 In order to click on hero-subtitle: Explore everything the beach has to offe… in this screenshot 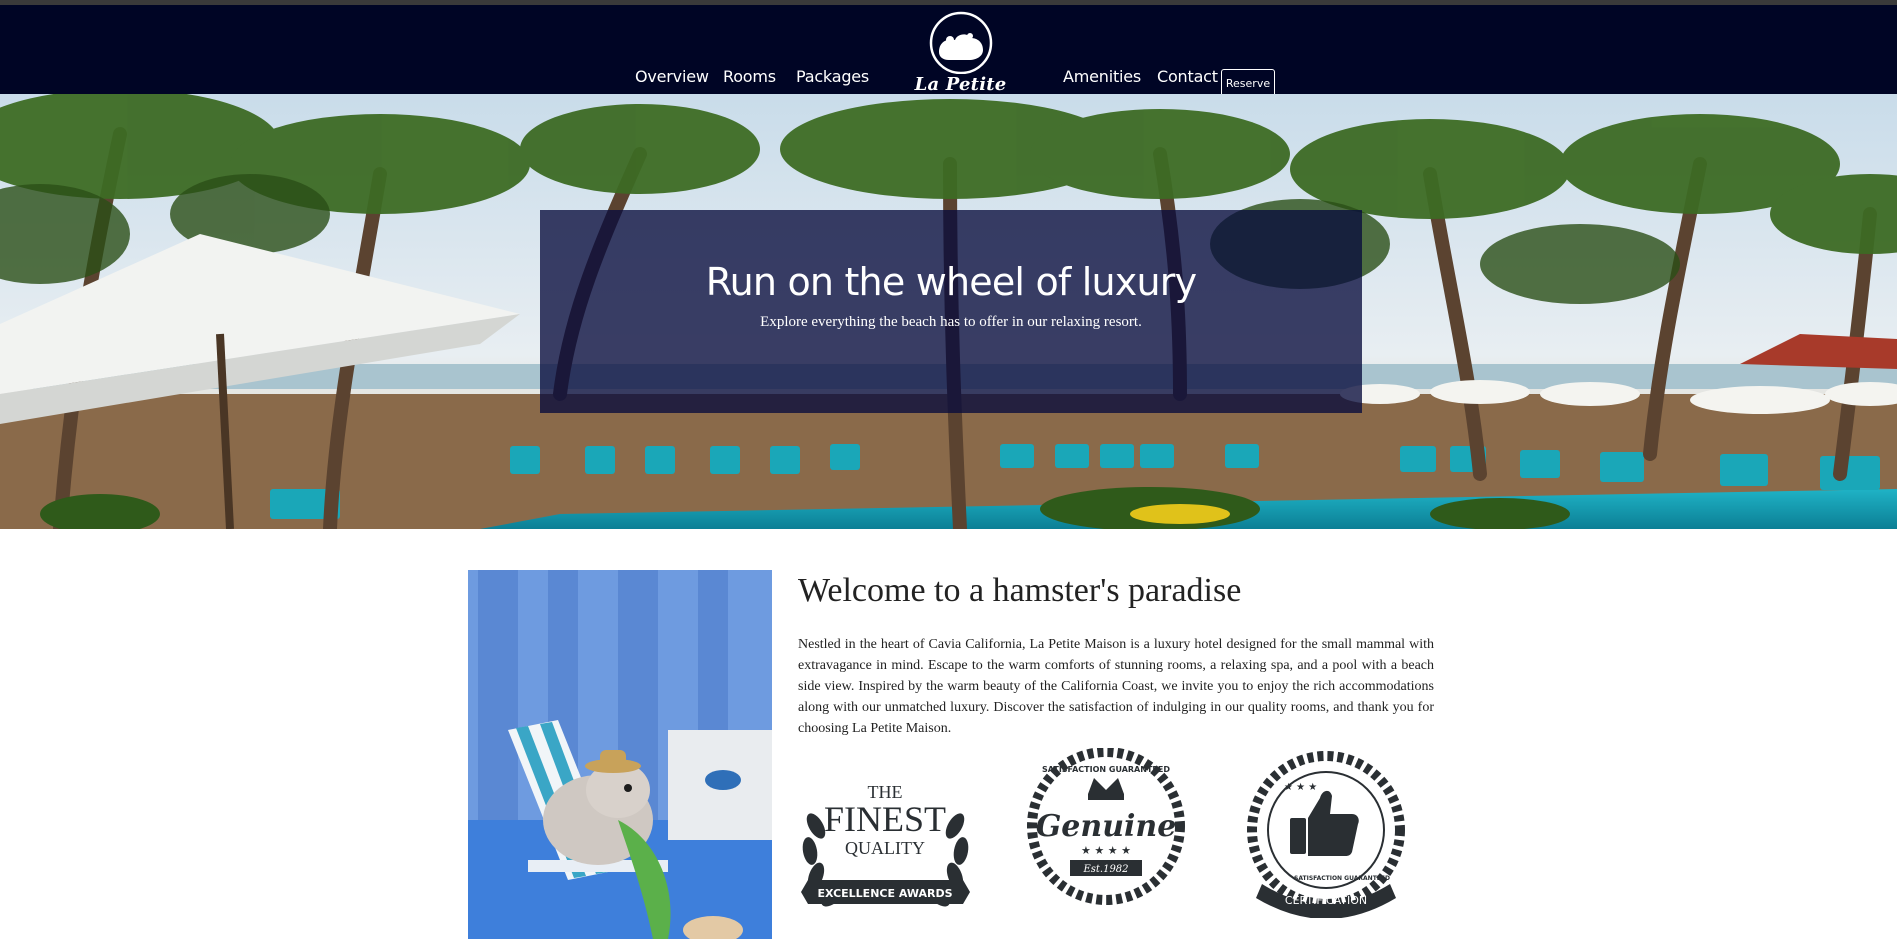, I will do `click(951, 322)`.